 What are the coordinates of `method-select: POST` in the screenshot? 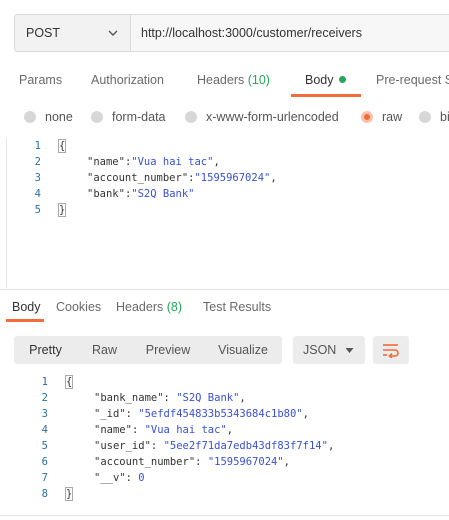 It's located at (72, 33).